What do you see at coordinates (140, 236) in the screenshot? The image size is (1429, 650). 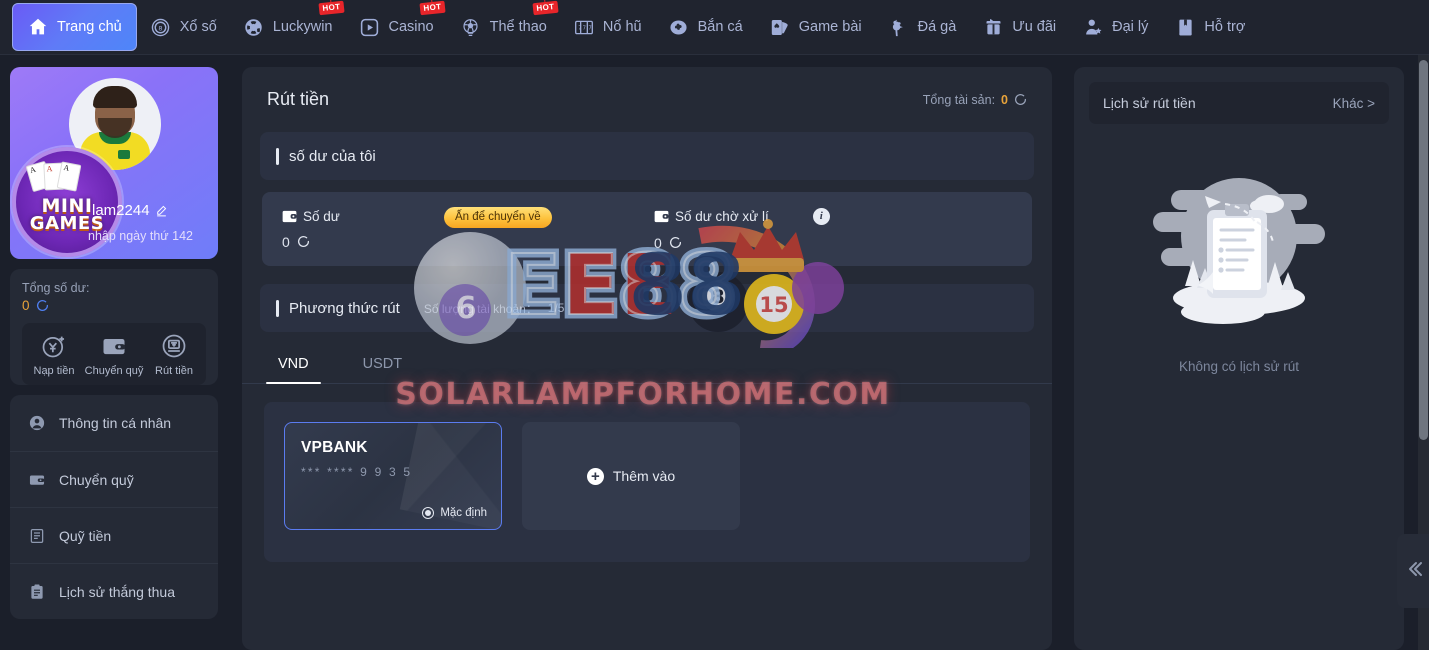 I see `profile-login-streak: nhập ngày thứ 142` at bounding box center [140, 236].